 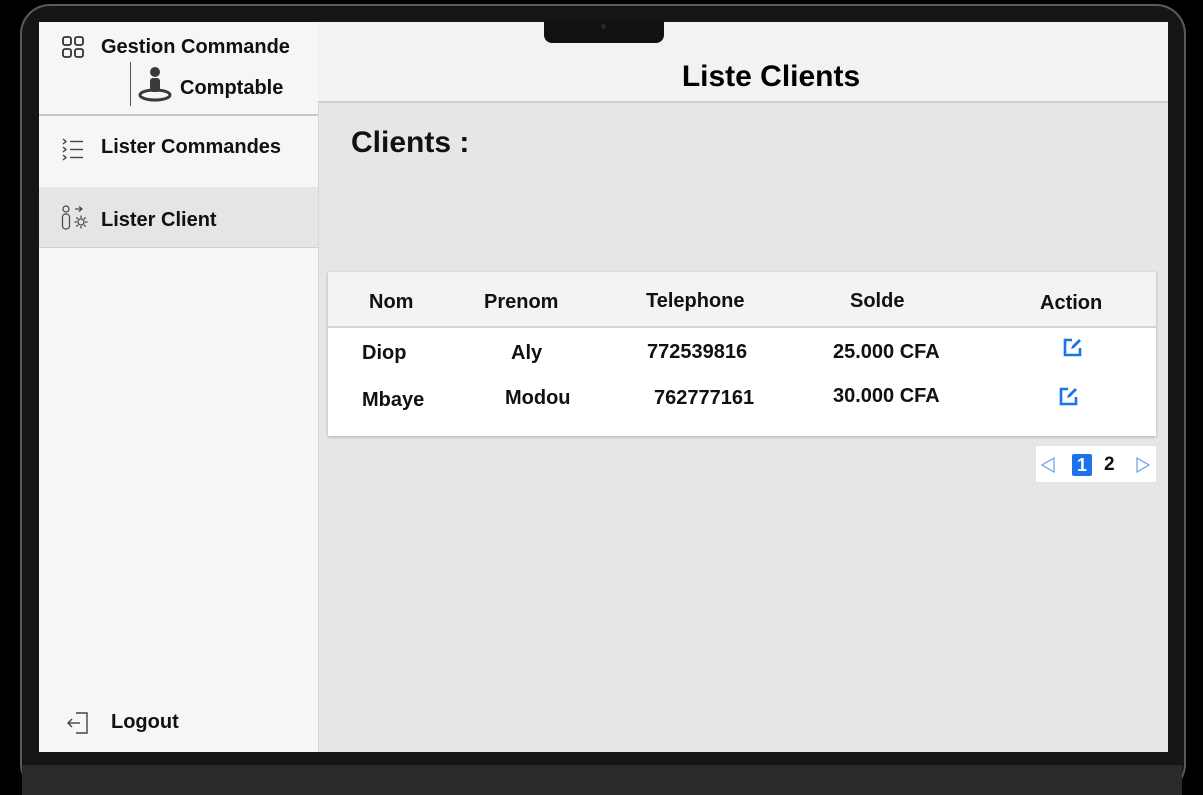 I want to click on cell-telephone: 772539816, so click(x=697, y=352).